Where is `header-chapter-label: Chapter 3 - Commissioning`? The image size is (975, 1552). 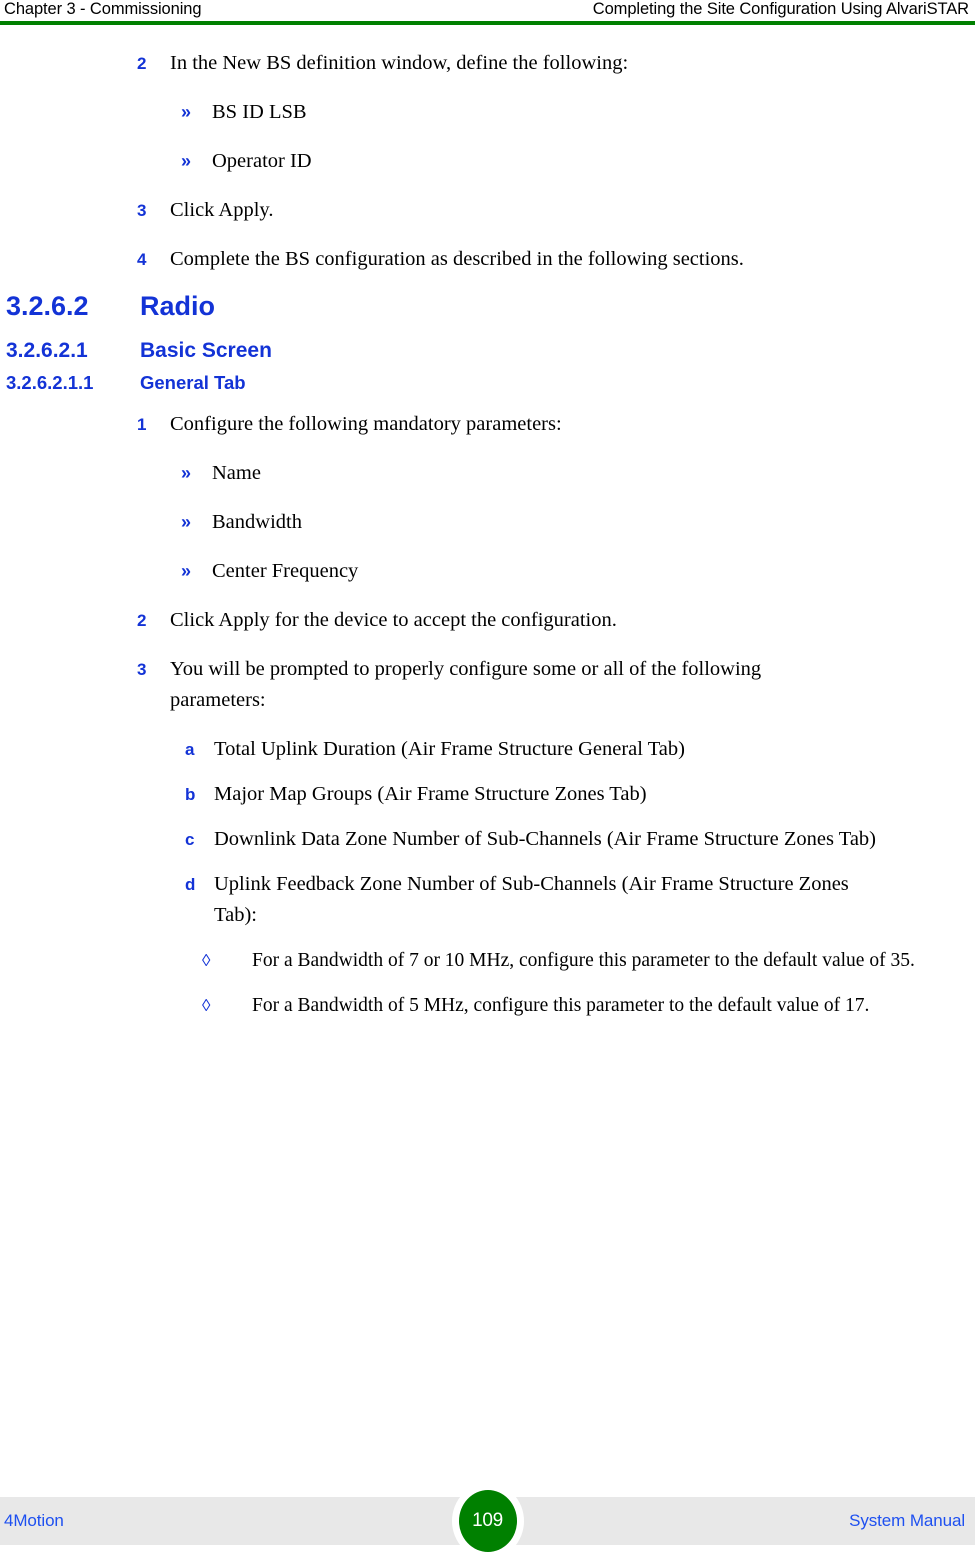 header-chapter-label: Chapter 3 - Commissioning is located at coordinates (103, 9).